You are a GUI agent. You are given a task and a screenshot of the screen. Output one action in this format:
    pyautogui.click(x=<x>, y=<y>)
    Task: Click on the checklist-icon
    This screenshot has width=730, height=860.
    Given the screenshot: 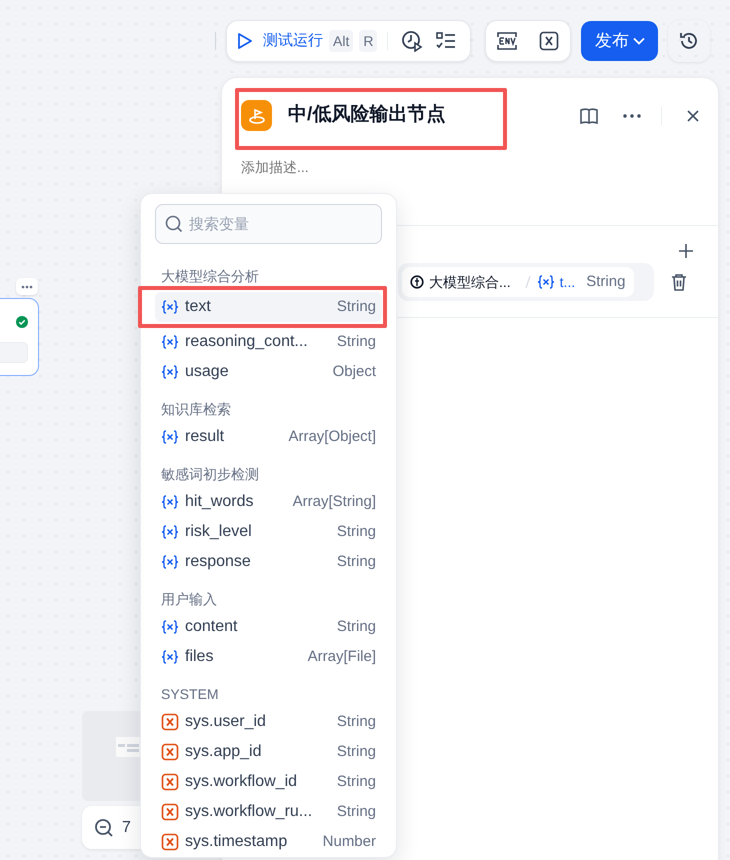 What is the action you would take?
    pyautogui.click(x=446, y=41)
    